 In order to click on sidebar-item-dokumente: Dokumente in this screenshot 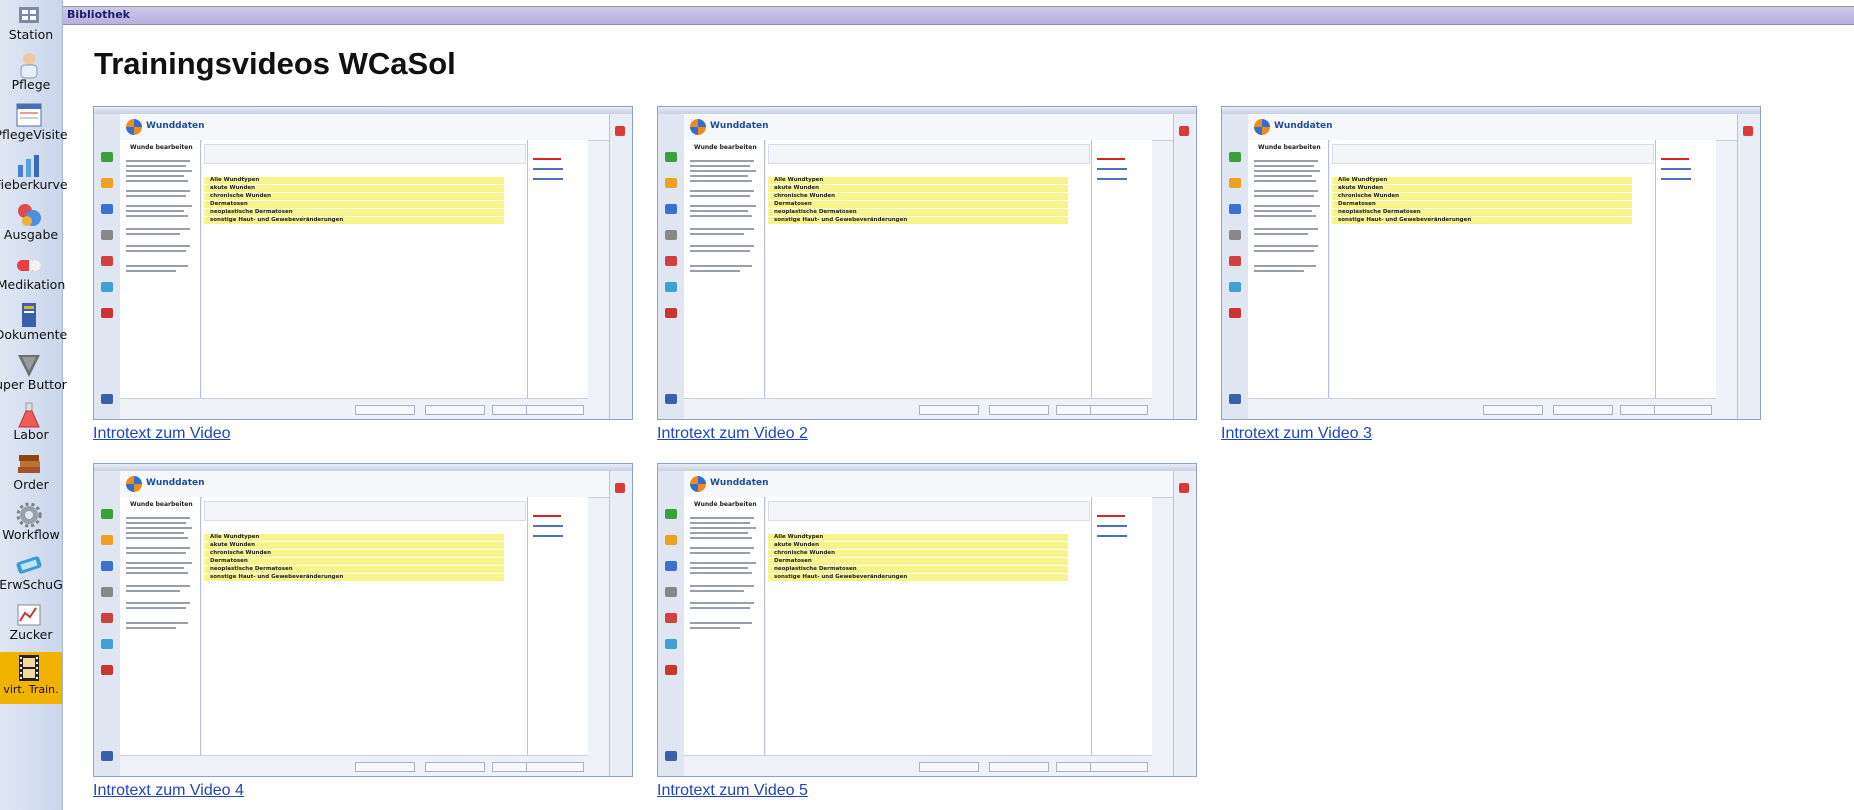, I will do `click(33, 325)`.